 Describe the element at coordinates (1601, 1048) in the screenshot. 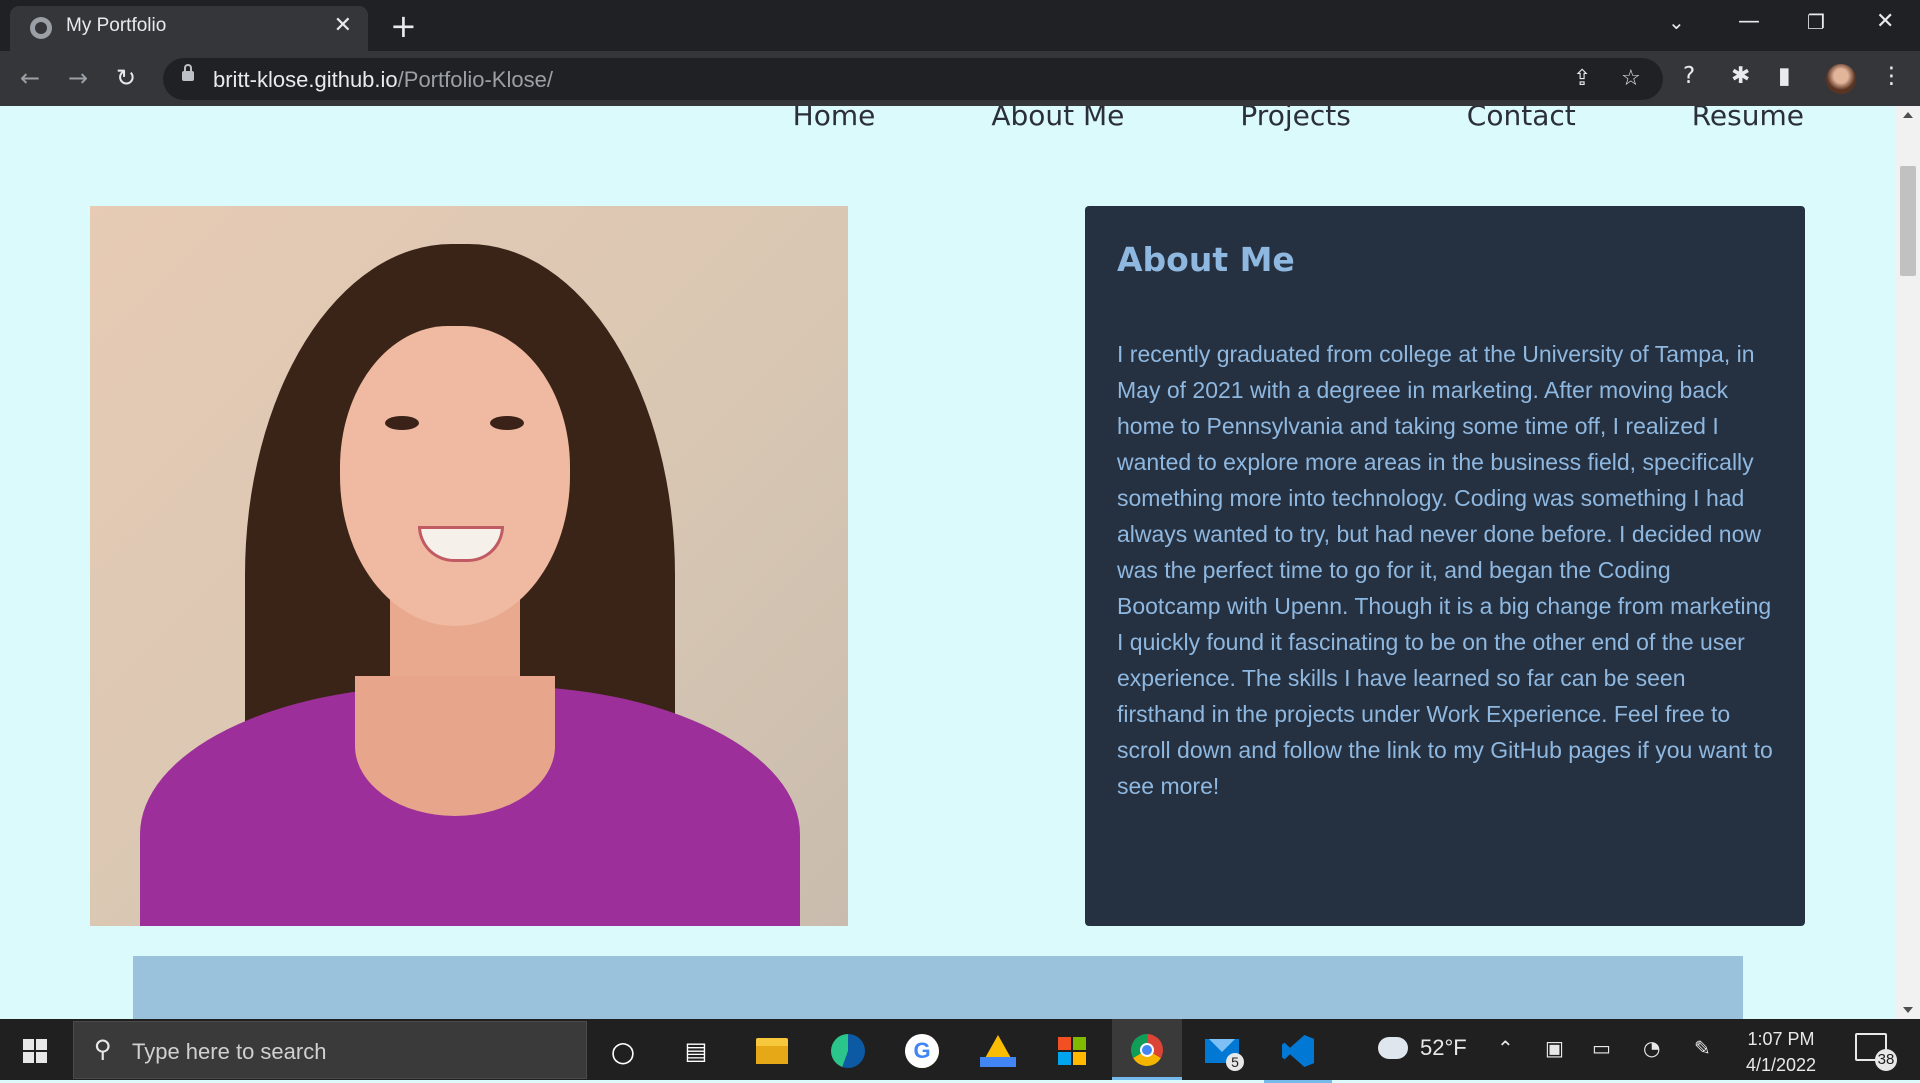

I see `battery-icon: ▭` at that location.